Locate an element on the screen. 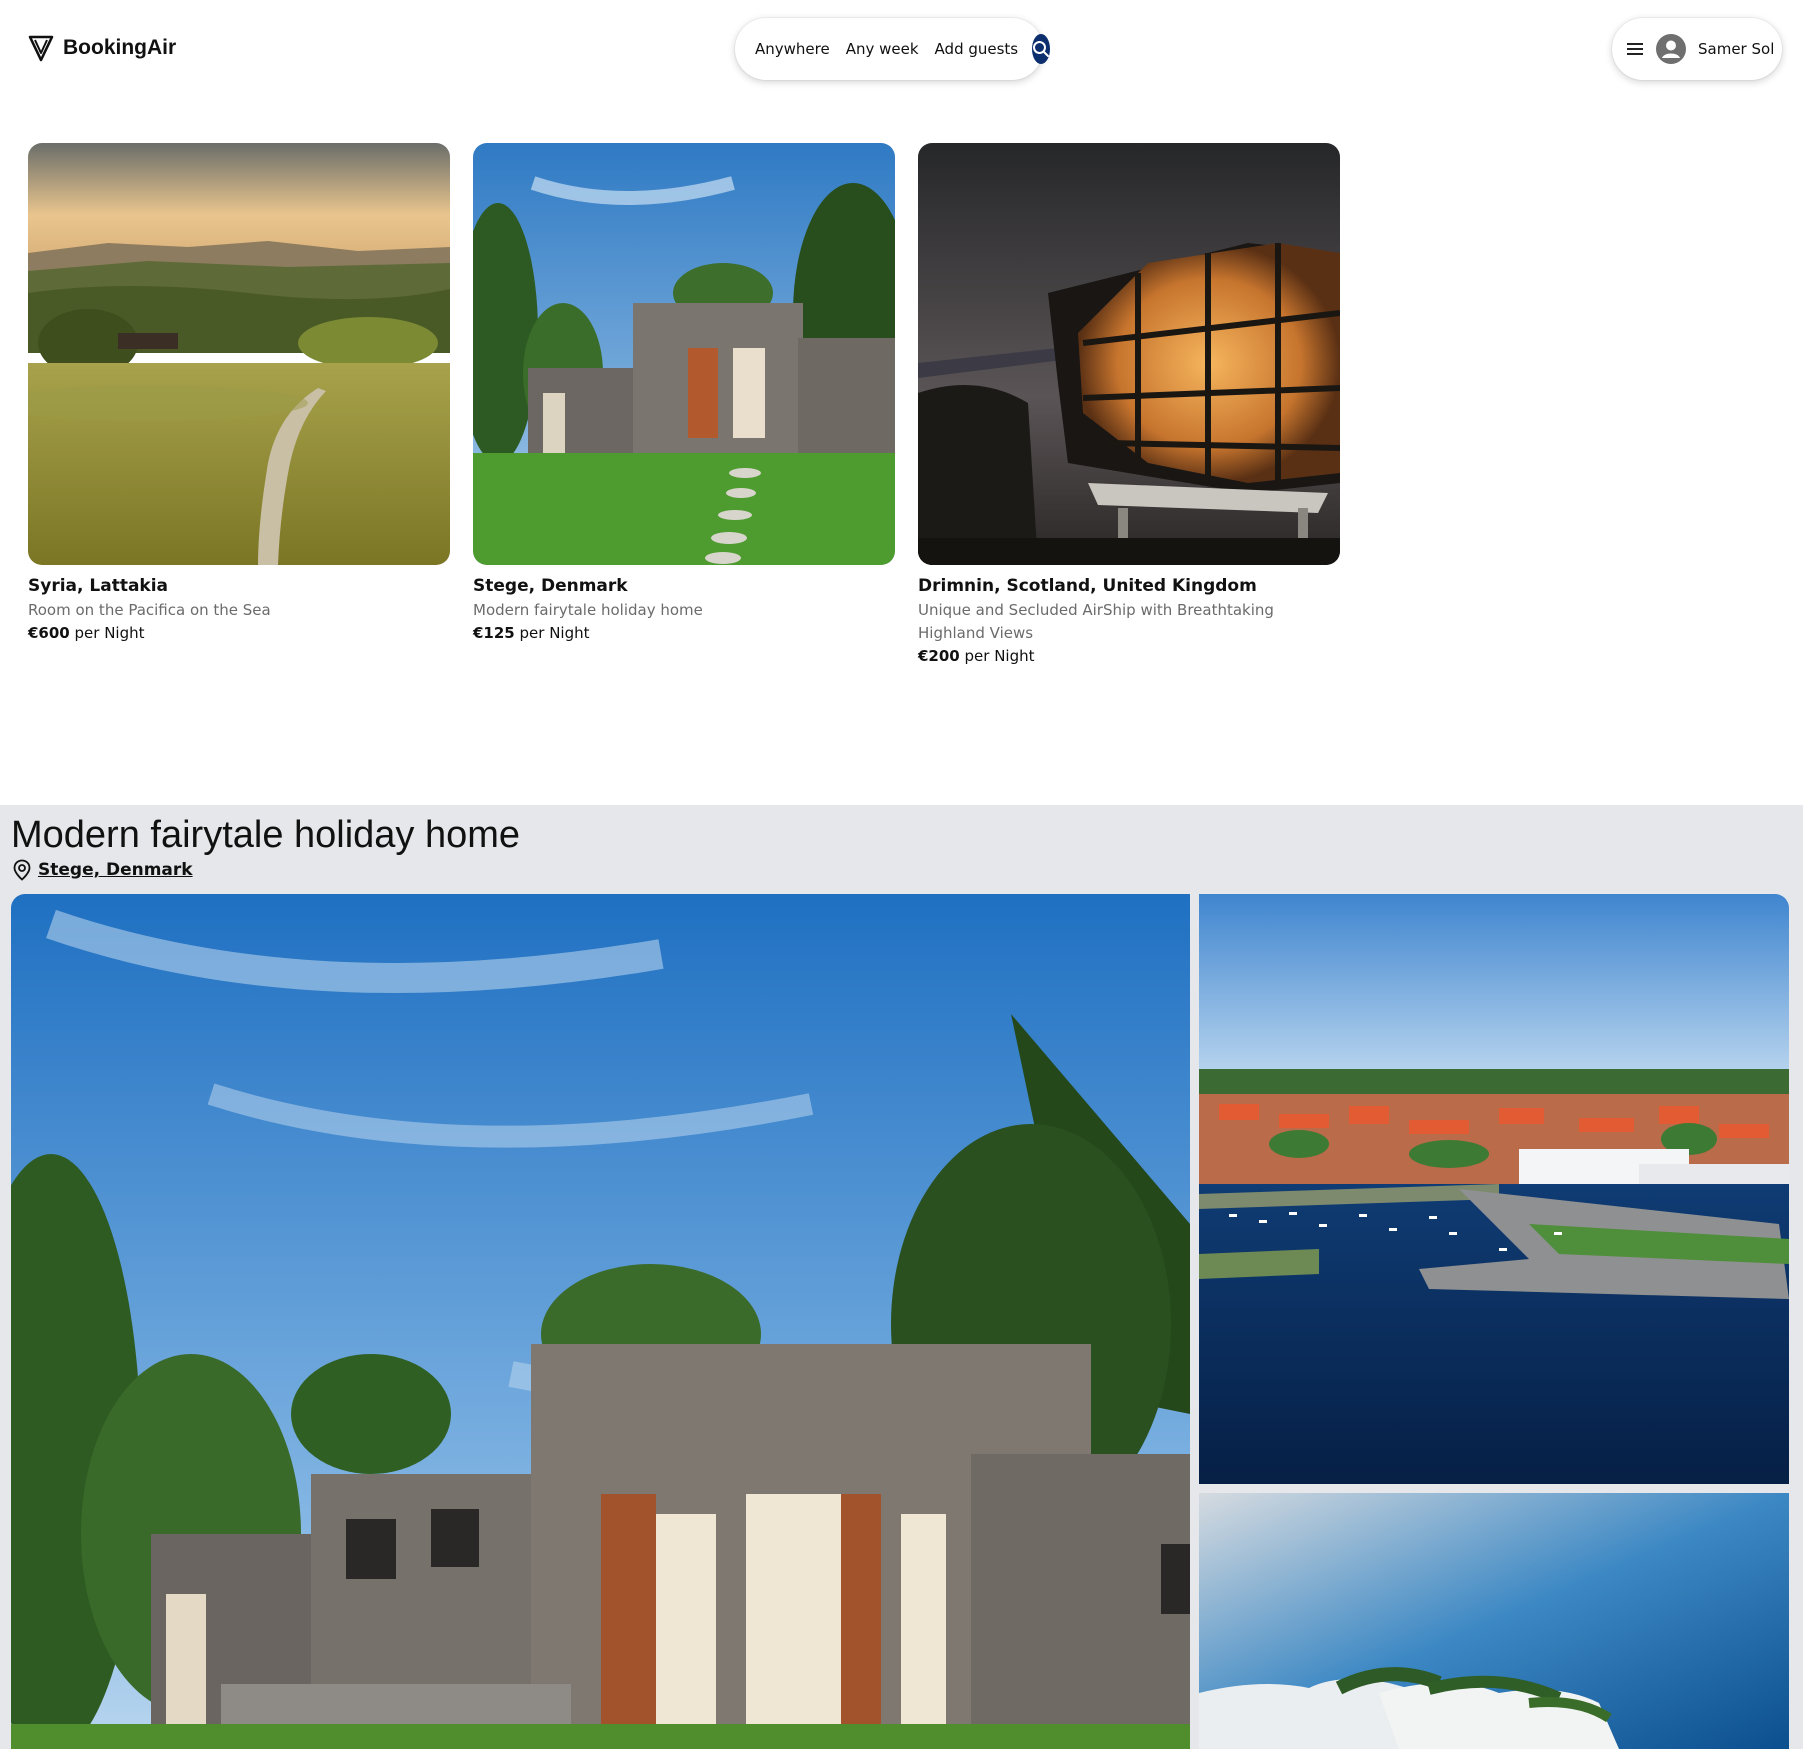 The width and height of the screenshot is (1803, 1749). search-dates-button: Any week is located at coordinates (882, 49).